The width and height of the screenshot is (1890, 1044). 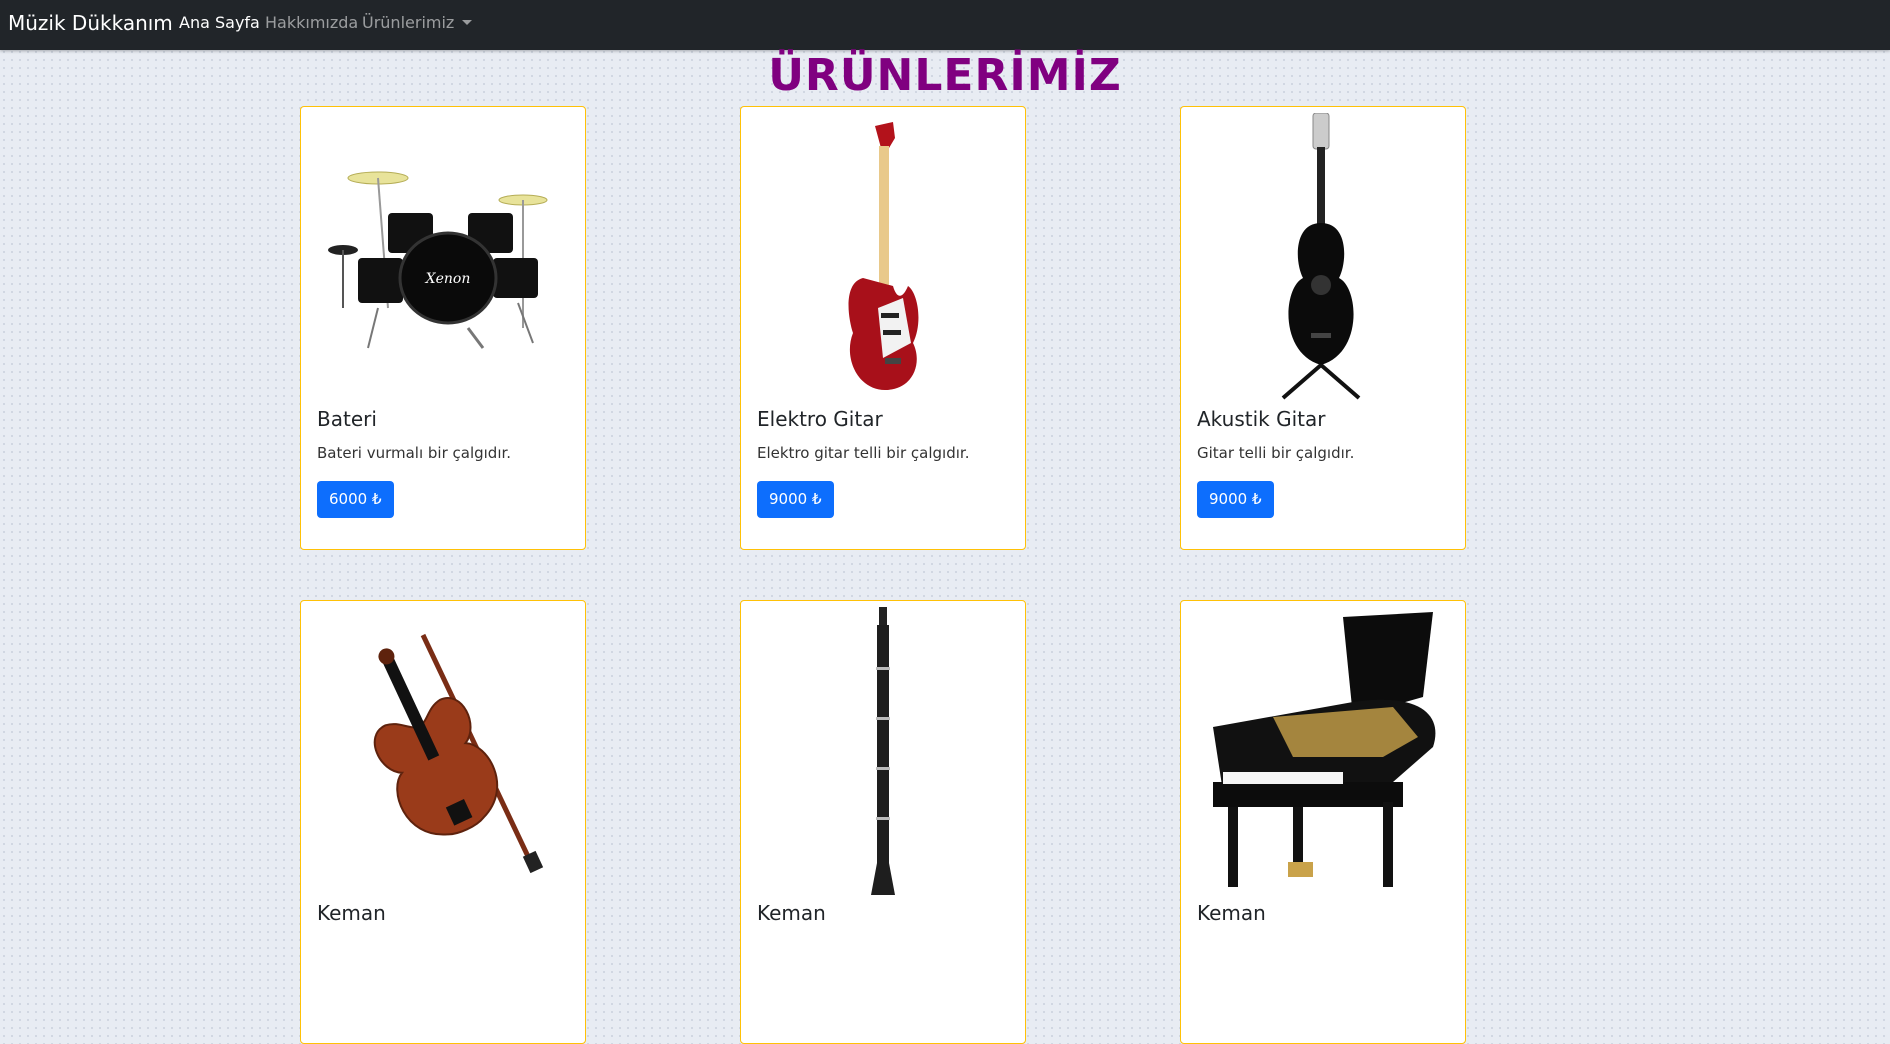 I want to click on nav-link-home: Ana Sayfa, so click(x=219, y=22).